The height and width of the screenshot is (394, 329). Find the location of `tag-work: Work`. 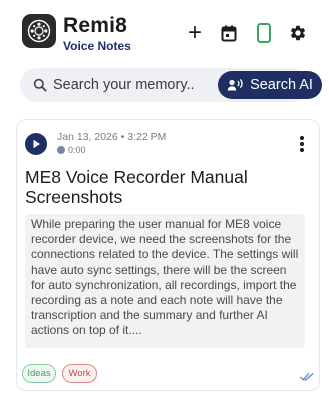

tag-work: Work is located at coordinates (79, 373).